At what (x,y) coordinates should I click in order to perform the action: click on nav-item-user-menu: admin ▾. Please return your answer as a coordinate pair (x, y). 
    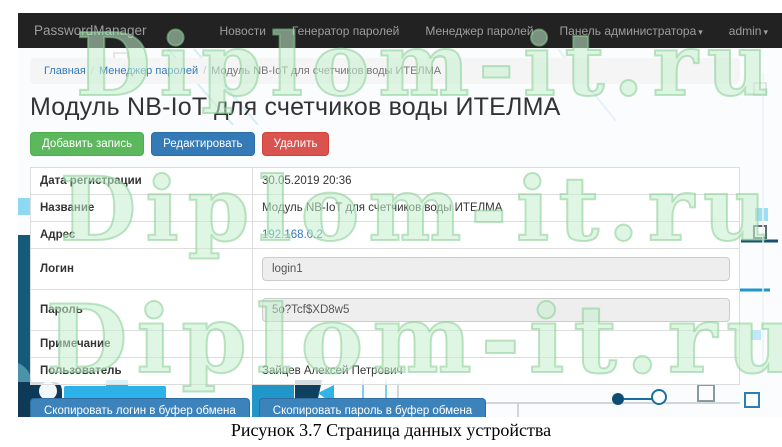
    Looking at the image, I should click on (748, 31).